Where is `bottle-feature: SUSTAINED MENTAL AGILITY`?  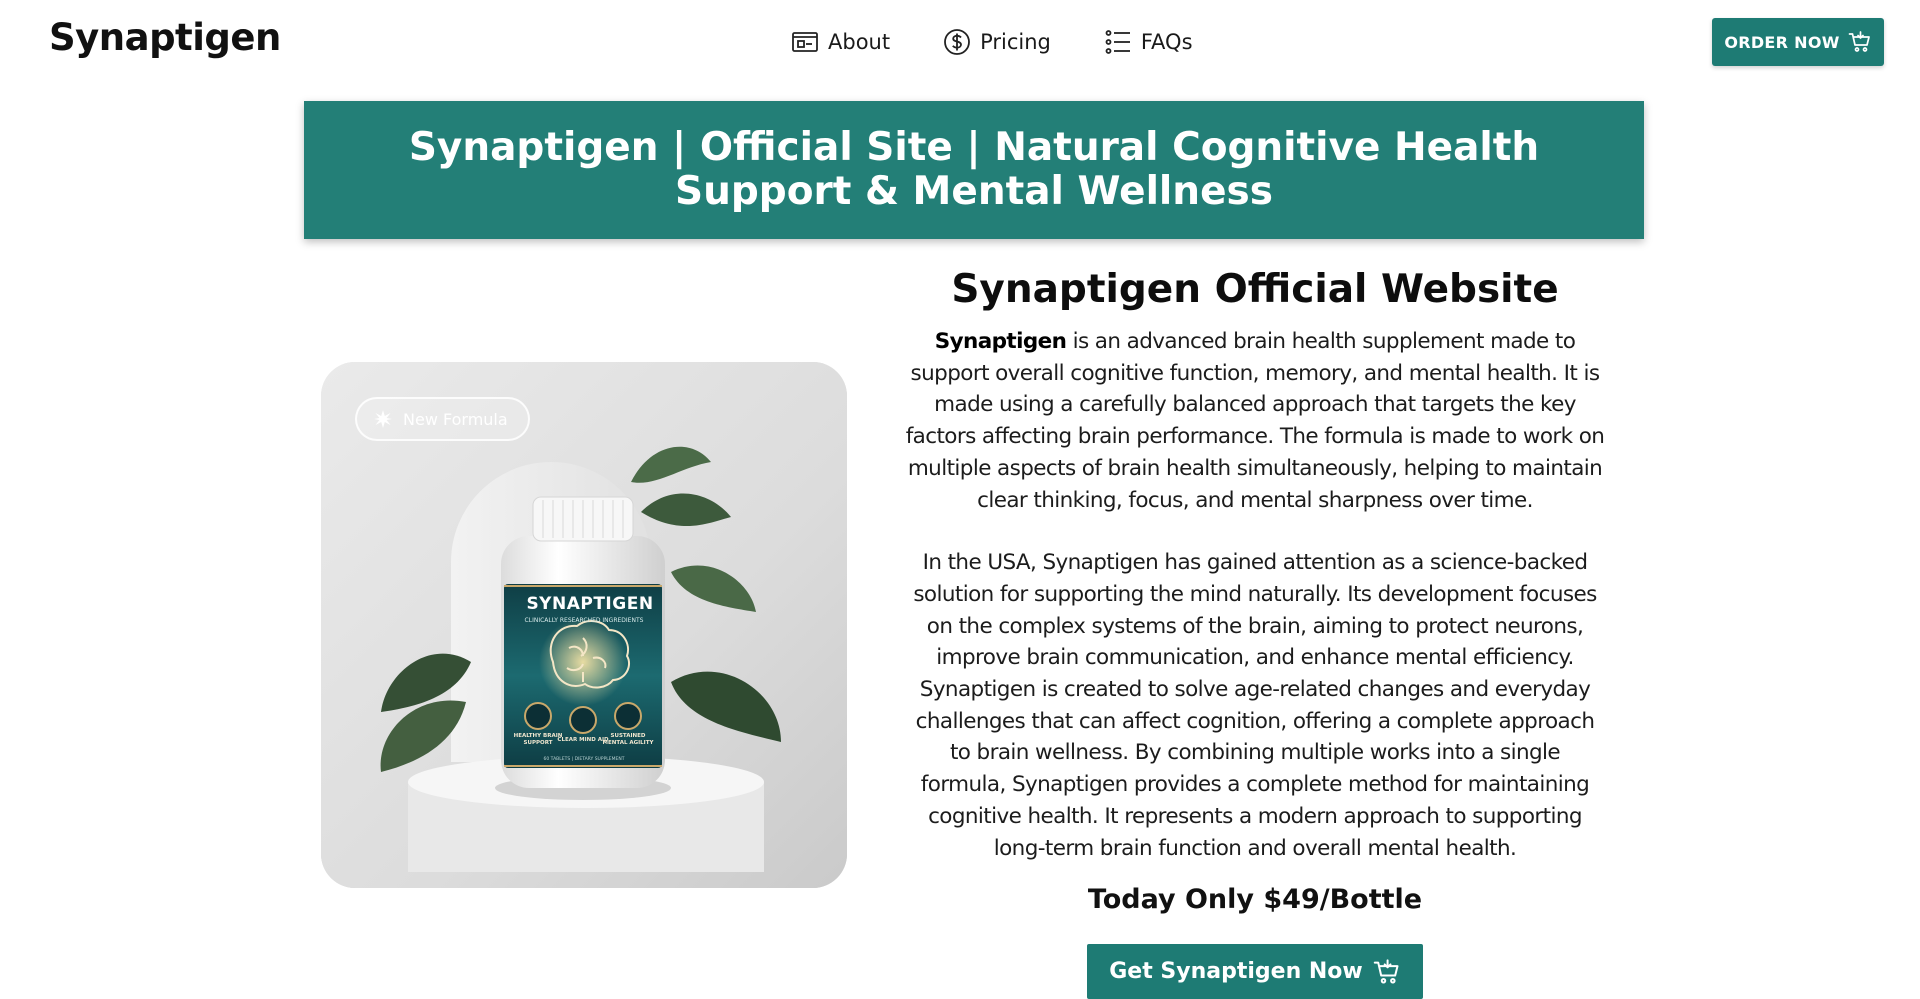
bottle-feature: SUSTAINED MENTAL AGILITY is located at coordinates (628, 739).